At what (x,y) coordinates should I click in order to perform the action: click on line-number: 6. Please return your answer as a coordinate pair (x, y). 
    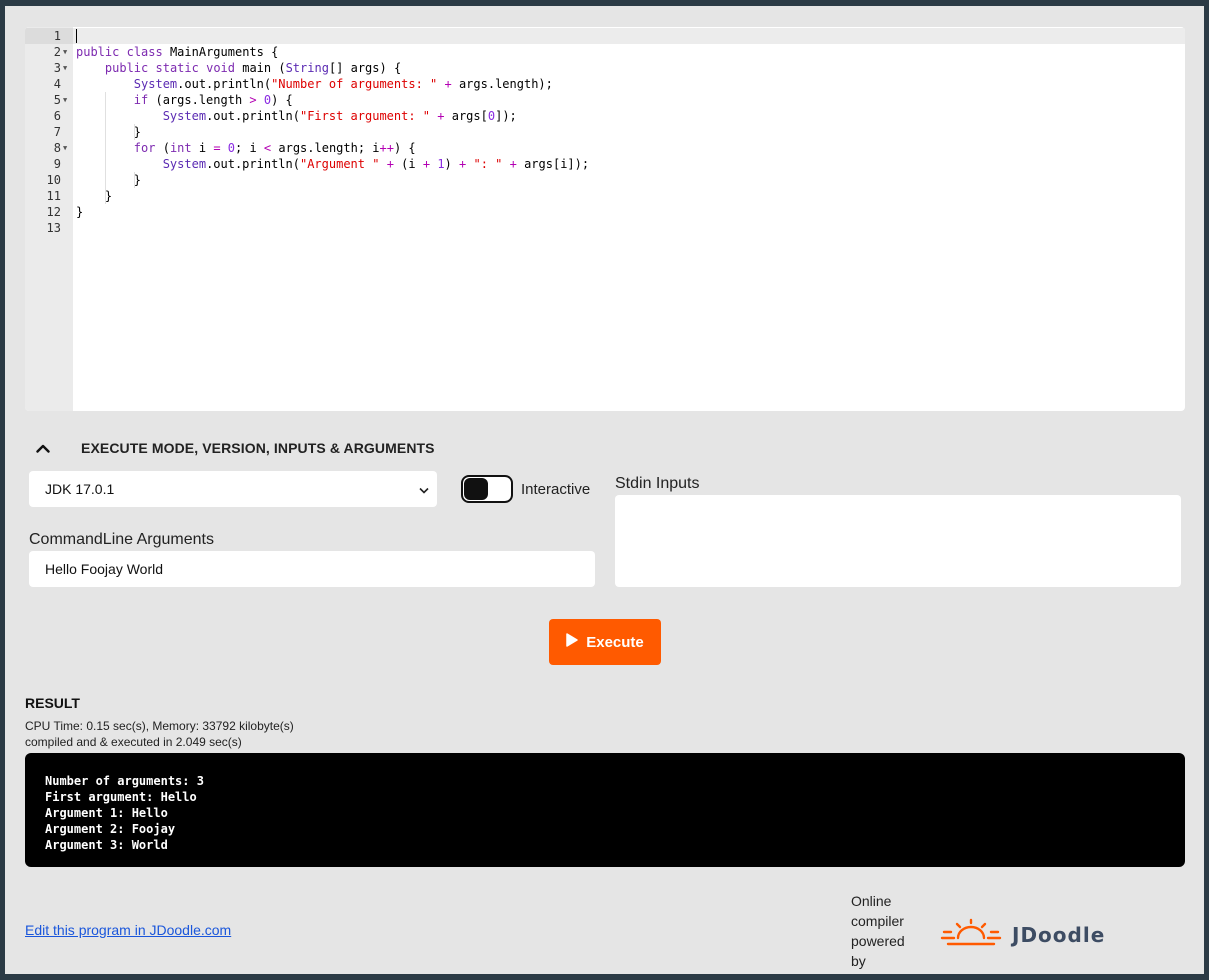
    Looking at the image, I should click on (57, 116).